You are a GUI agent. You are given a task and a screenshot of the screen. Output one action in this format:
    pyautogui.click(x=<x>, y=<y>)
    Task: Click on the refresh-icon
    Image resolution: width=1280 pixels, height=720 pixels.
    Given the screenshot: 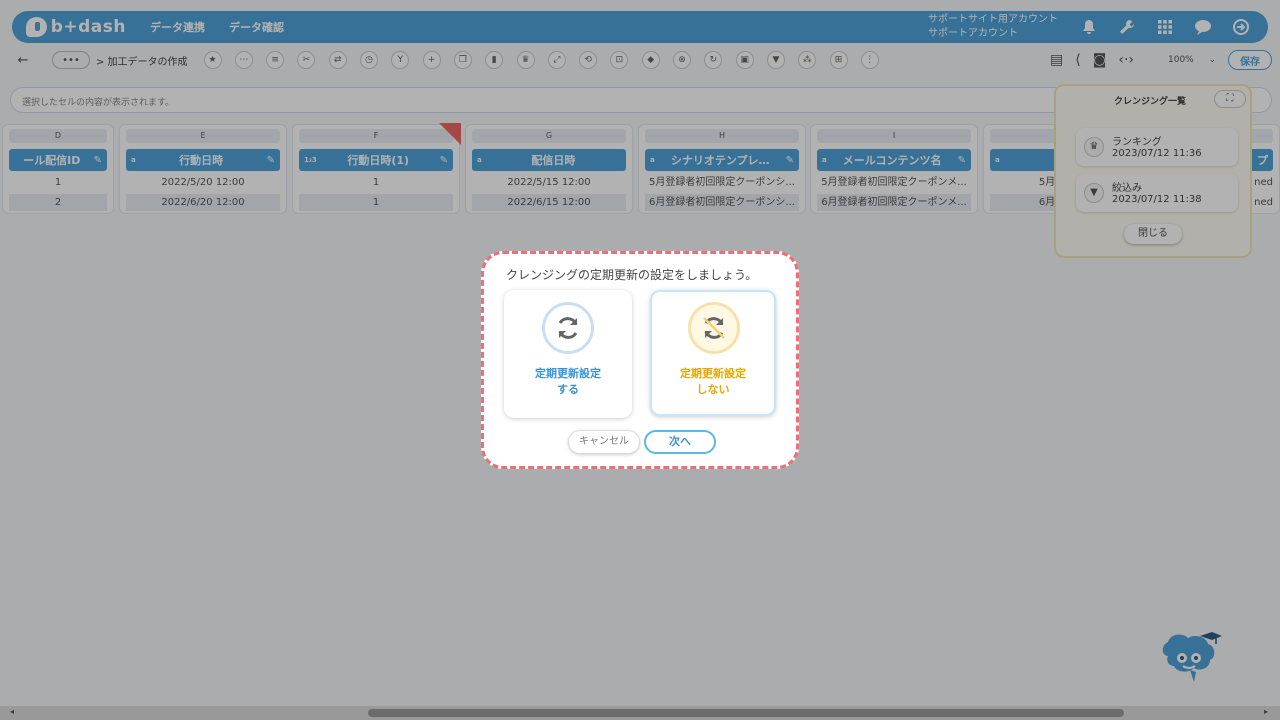 What is the action you would take?
    pyautogui.click(x=568, y=328)
    